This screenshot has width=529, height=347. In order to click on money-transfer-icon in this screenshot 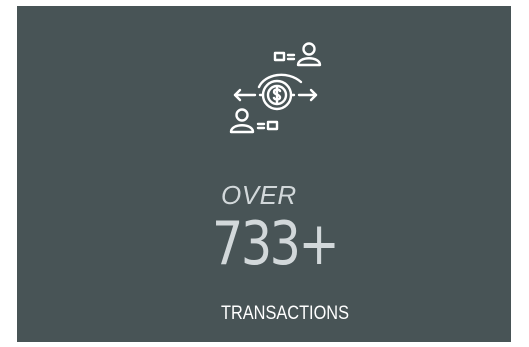, I will do `click(275, 88)`.